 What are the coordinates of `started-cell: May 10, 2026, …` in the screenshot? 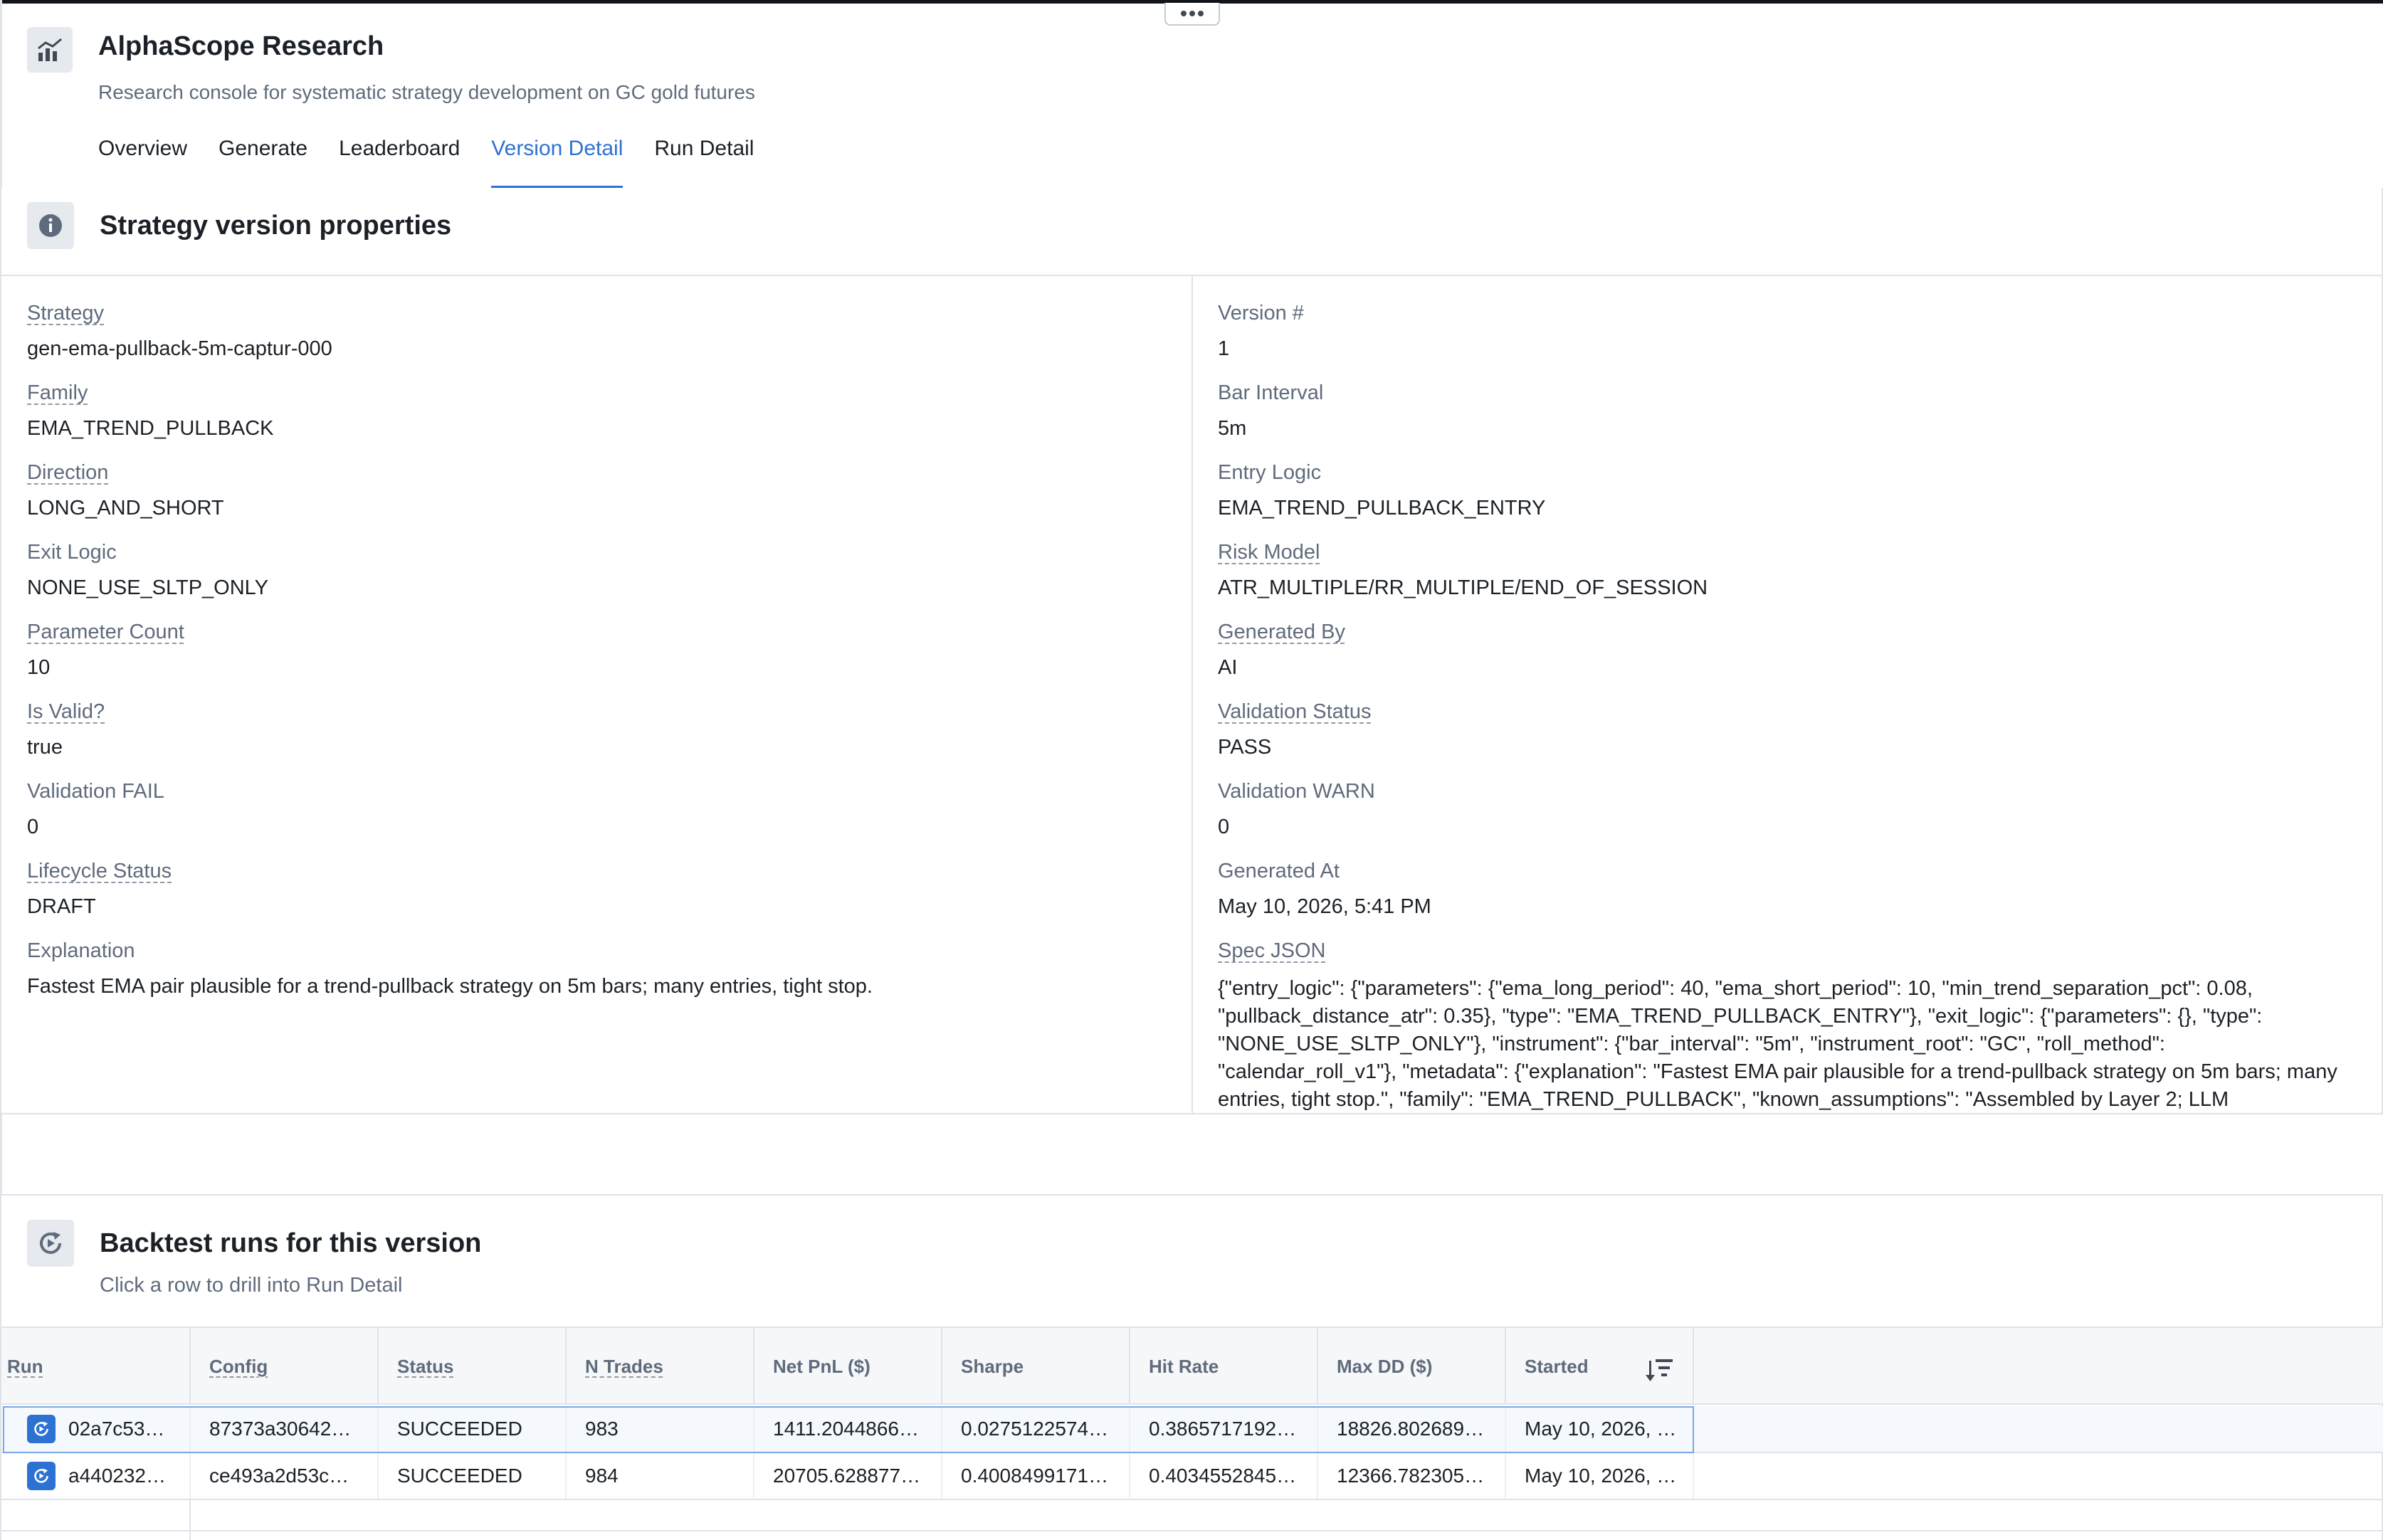 It's located at (1600, 1476).